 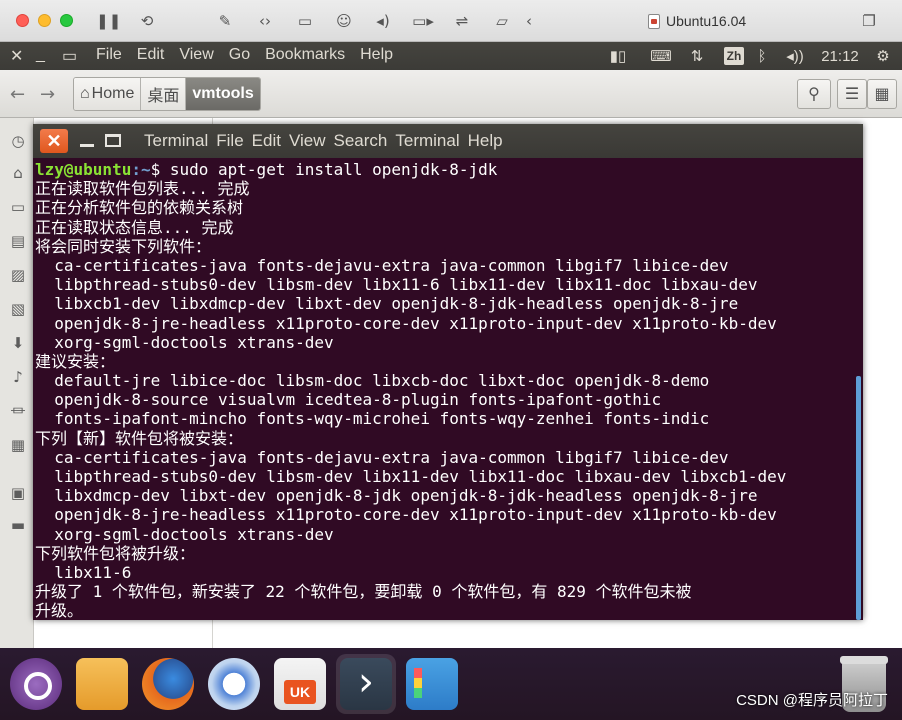 What do you see at coordinates (184, 534) in the screenshot?
I see `terminal-line: xorg-sgml-doctools xtrans-dev` at bounding box center [184, 534].